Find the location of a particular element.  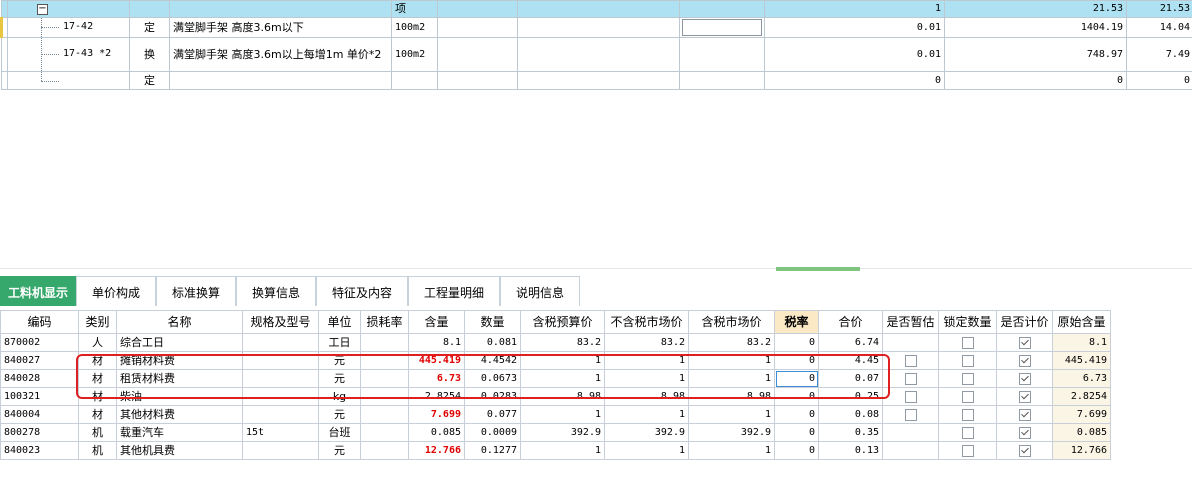

cell-tax-budget-price: 83.2 is located at coordinates (562, 342).